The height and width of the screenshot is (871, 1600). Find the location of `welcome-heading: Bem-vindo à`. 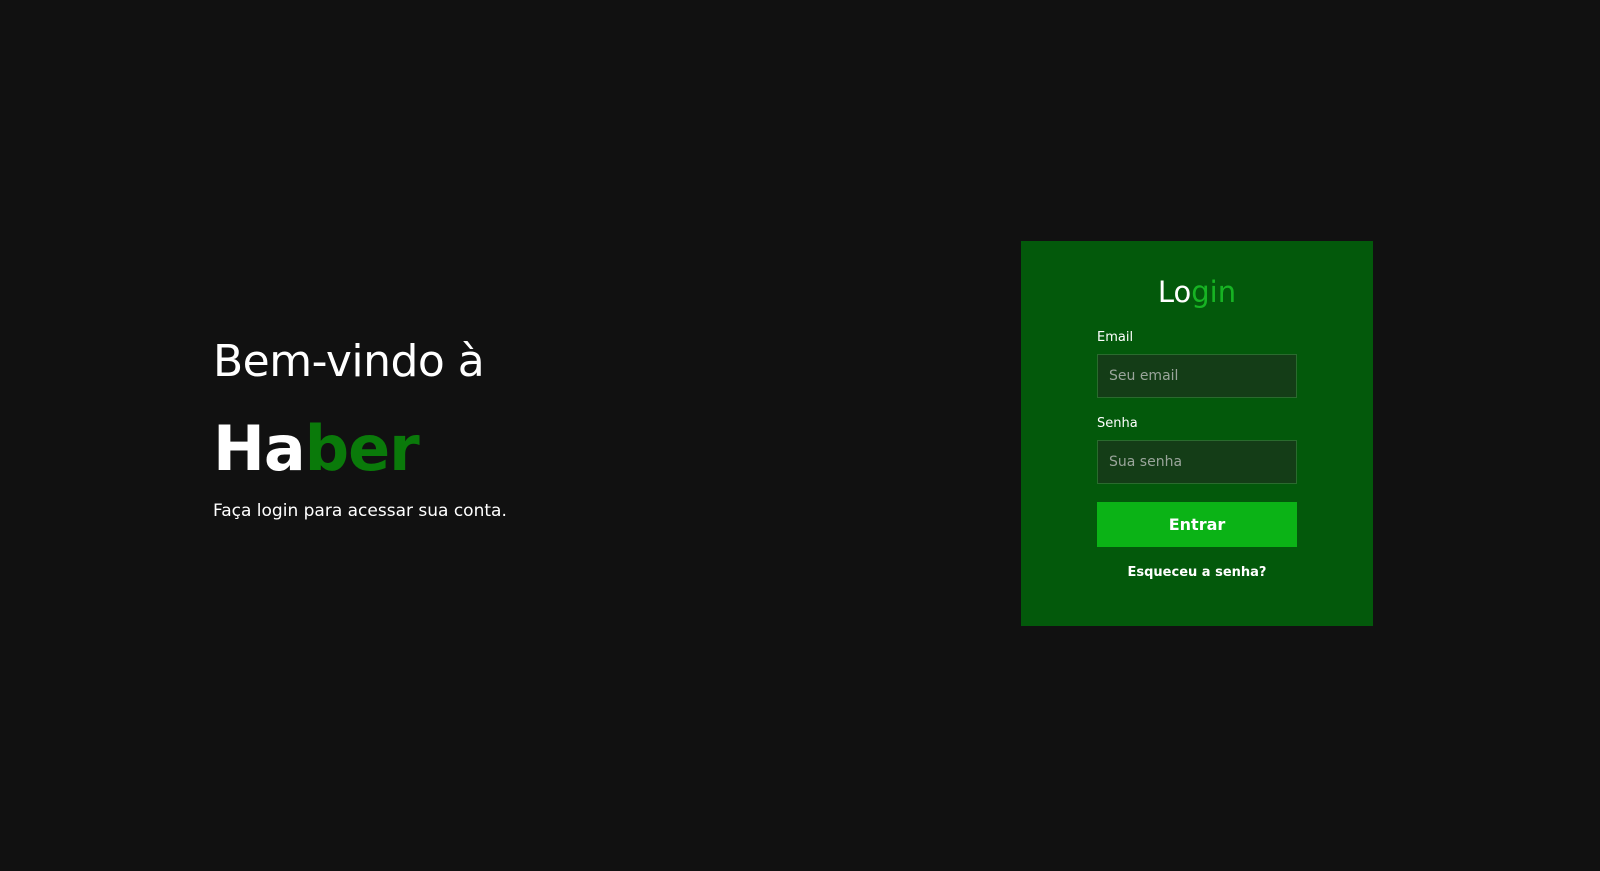

welcome-heading: Bem-vindo à is located at coordinates (349, 361).